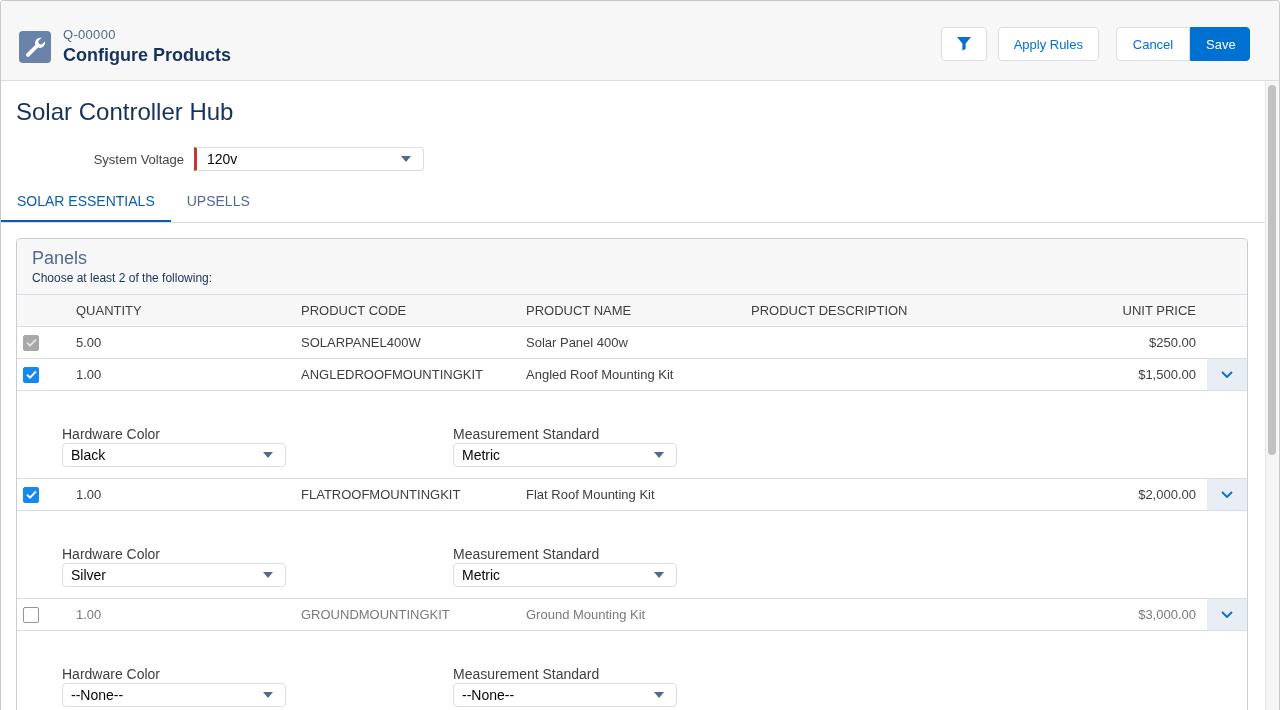 Image resolution: width=1280 pixels, height=710 pixels. What do you see at coordinates (174, 575) in the screenshot?
I see `picklist: Silver` at bounding box center [174, 575].